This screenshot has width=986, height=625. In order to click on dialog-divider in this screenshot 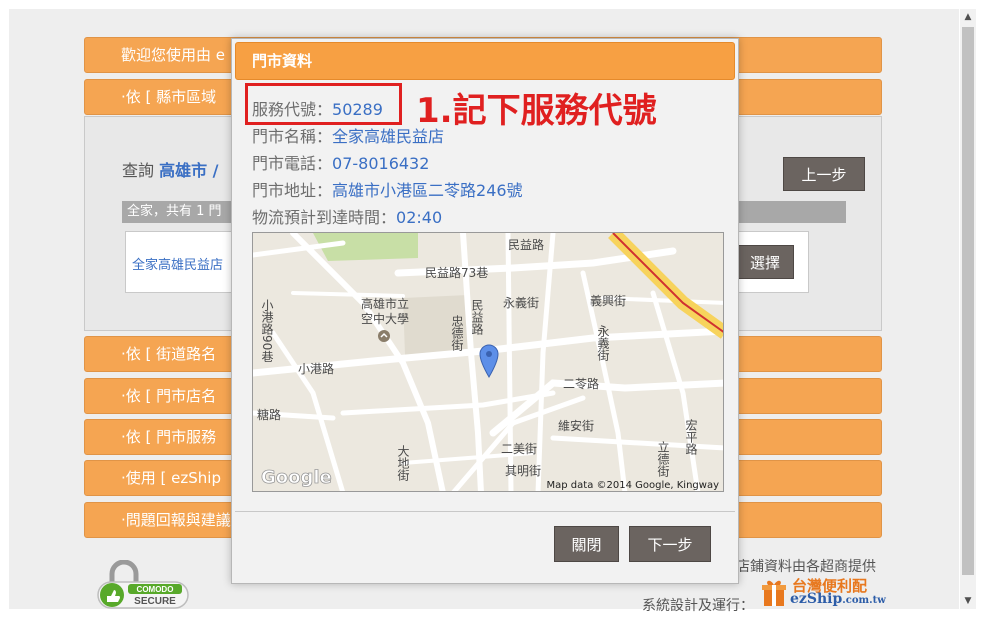, I will do `click(485, 511)`.